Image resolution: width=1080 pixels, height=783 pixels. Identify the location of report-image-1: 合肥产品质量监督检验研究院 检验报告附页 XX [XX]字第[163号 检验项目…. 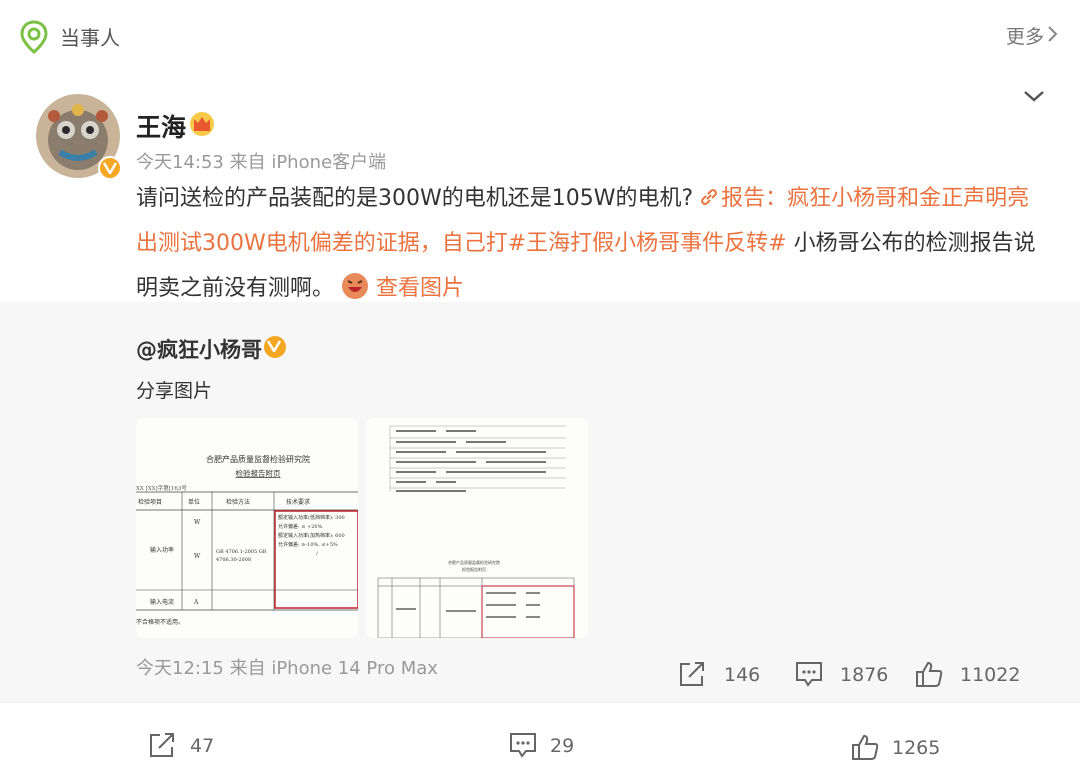
(247, 528).